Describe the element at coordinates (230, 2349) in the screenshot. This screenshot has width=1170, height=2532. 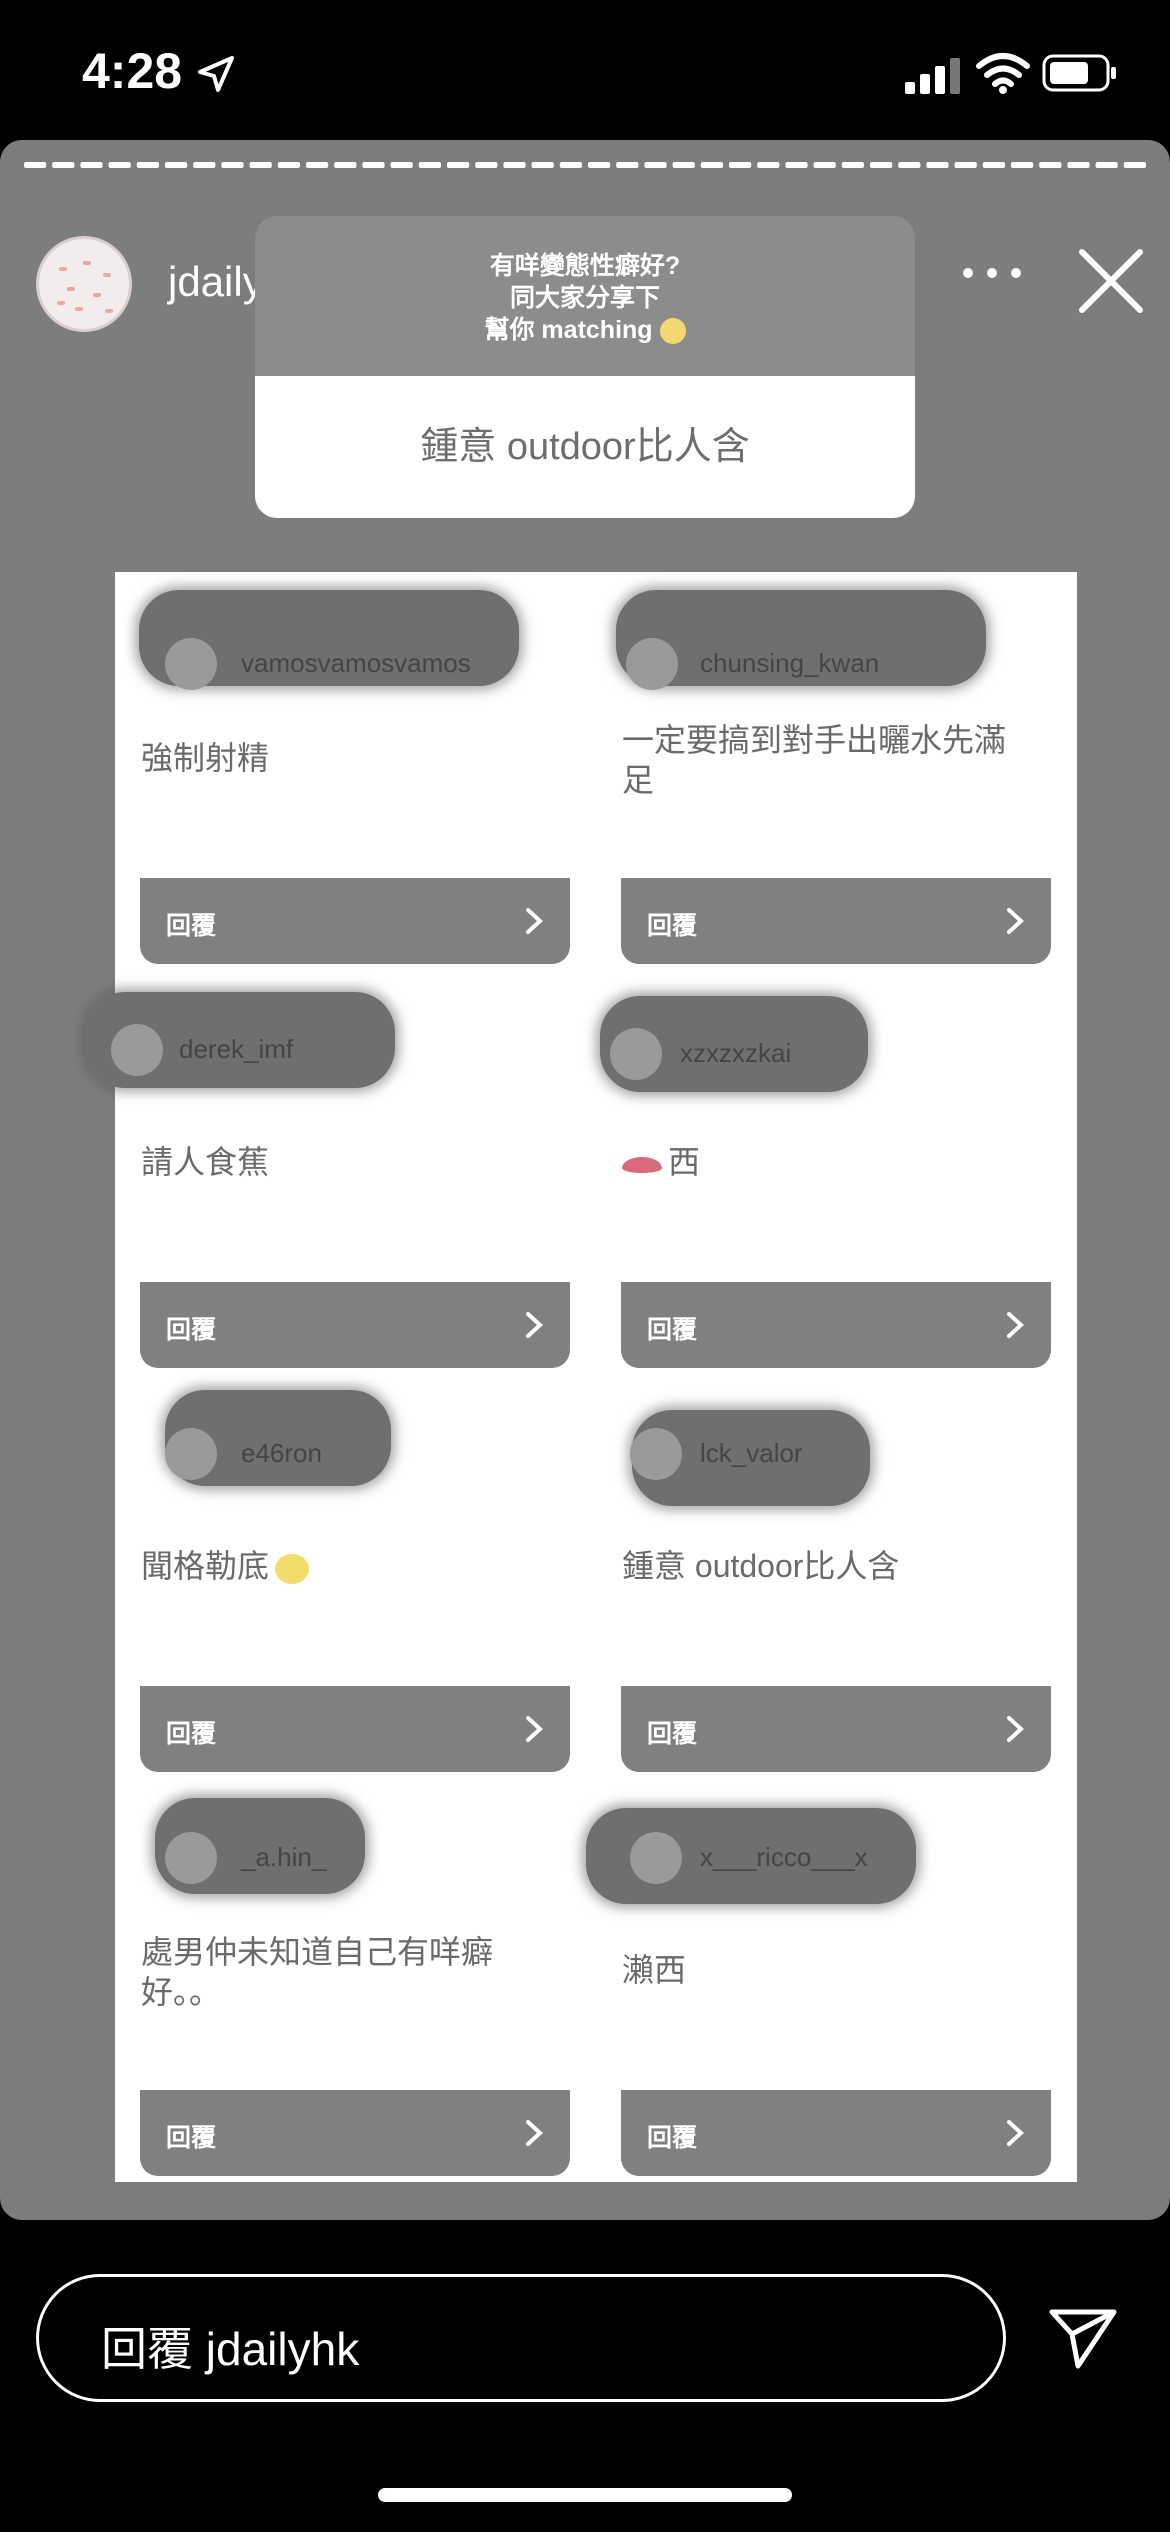
I see `reply-input-placeholder: 回覆 jdailyhk` at that location.